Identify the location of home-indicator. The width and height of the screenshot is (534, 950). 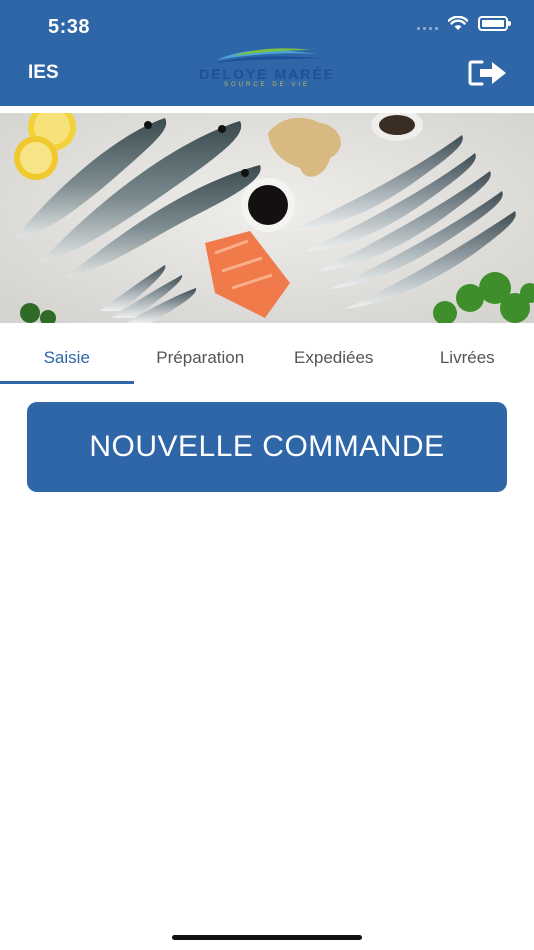
(267, 937).